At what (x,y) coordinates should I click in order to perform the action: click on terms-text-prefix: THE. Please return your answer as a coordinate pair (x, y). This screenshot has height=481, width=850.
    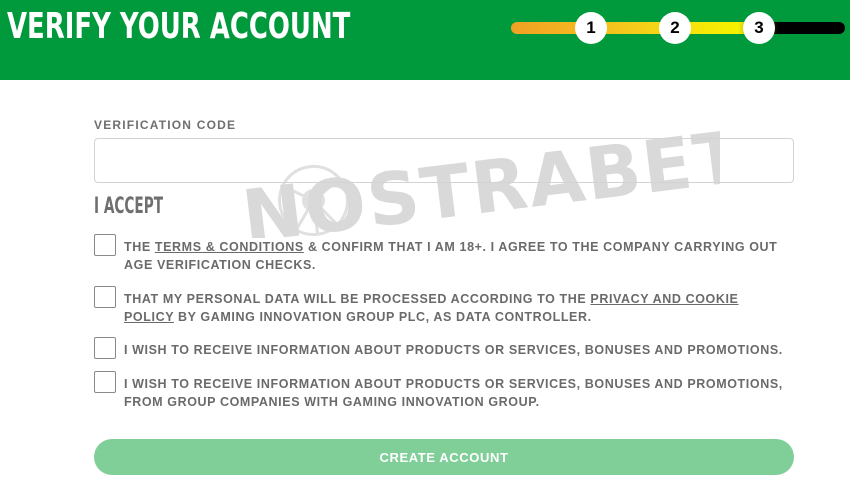
    Looking at the image, I should click on (139, 247).